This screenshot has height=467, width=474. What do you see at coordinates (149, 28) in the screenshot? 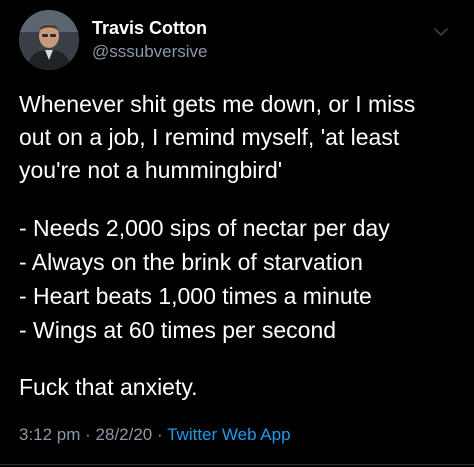
I see `display-name: Travis Cotton` at bounding box center [149, 28].